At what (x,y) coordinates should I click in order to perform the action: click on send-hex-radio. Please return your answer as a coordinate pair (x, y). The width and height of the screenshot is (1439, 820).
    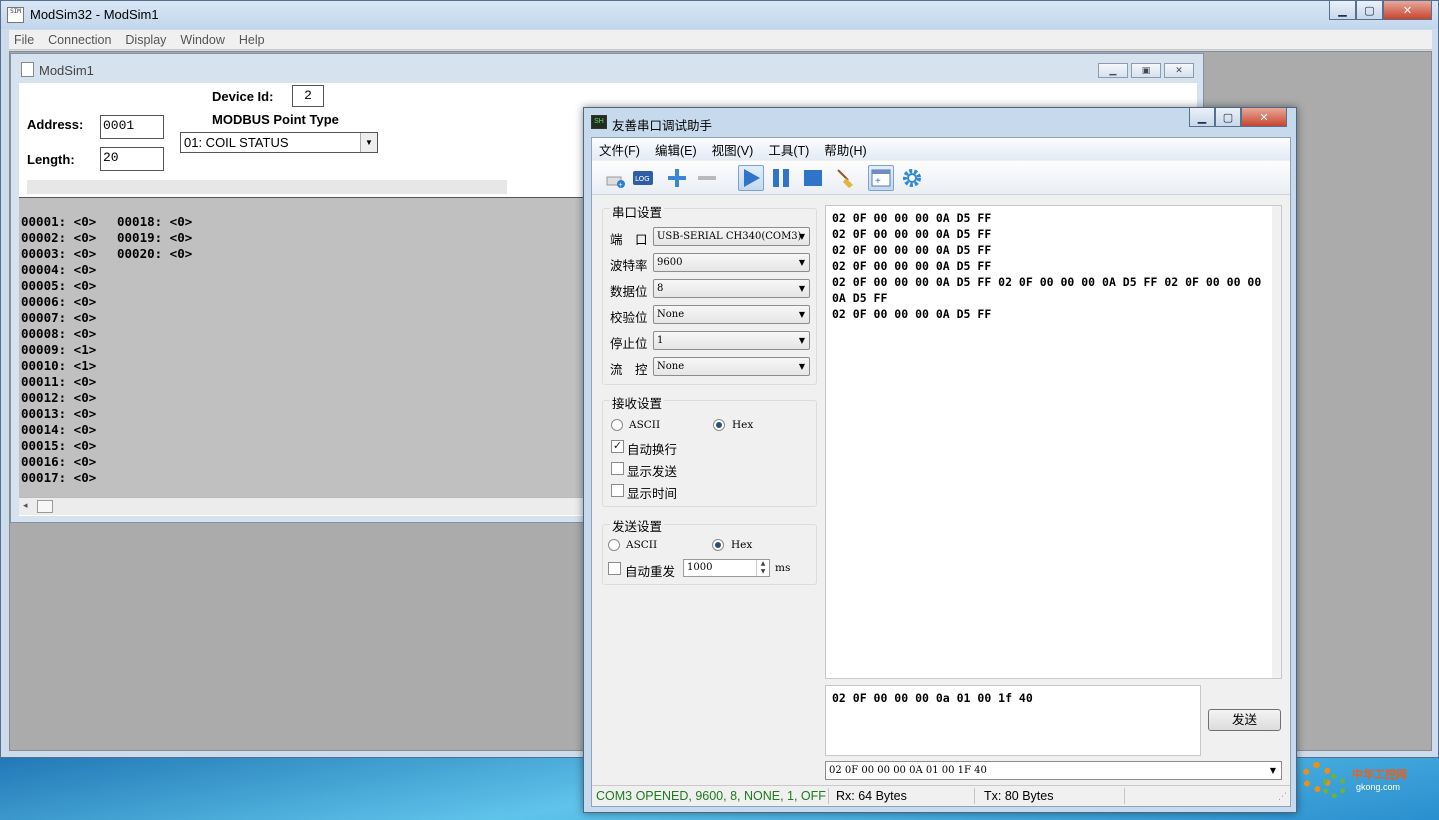
    Looking at the image, I should click on (718, 545).